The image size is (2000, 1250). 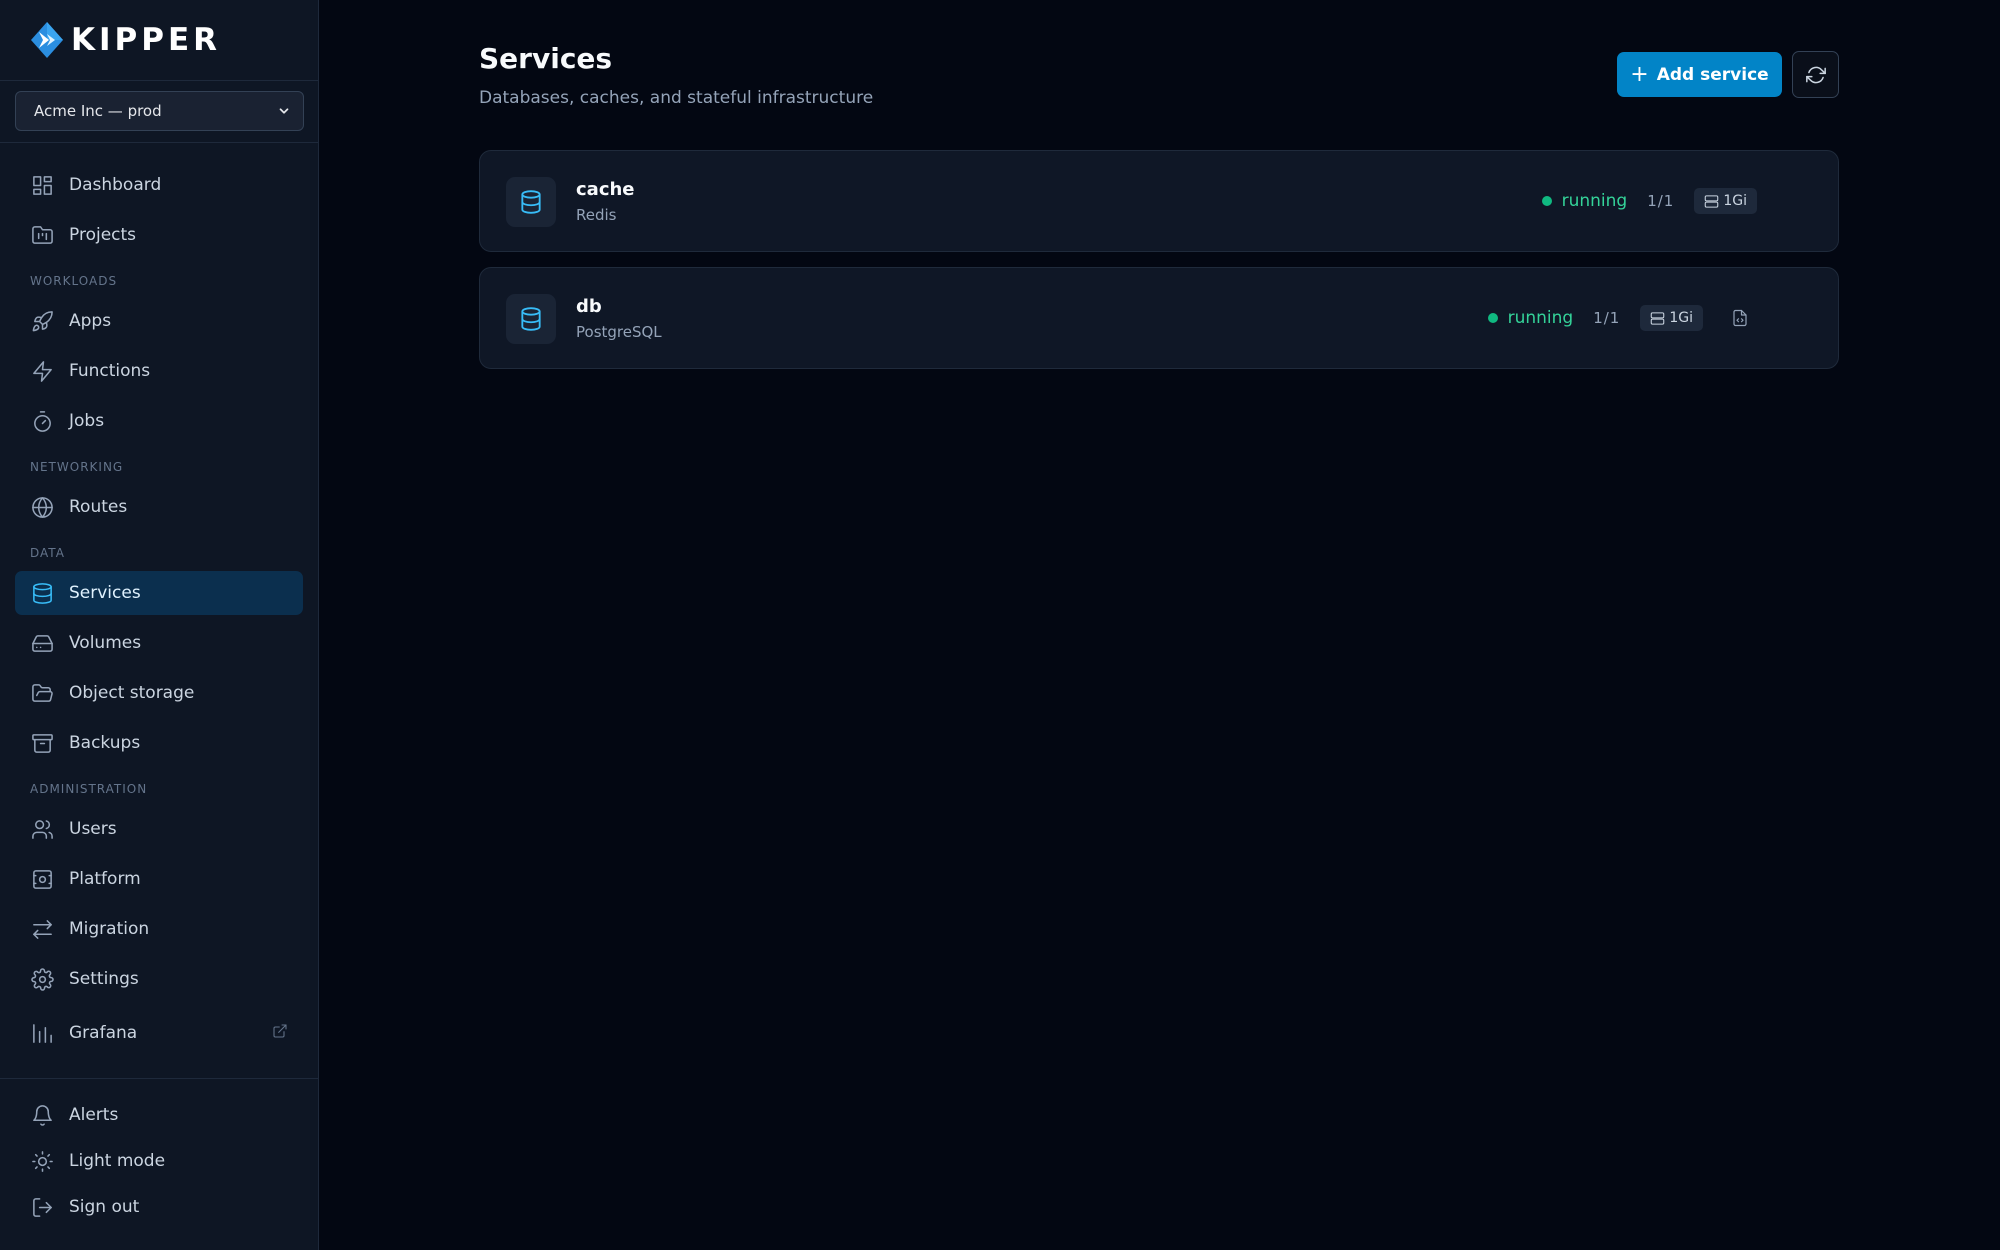 I want to click on timer-icon, so click(x=42, y=421).